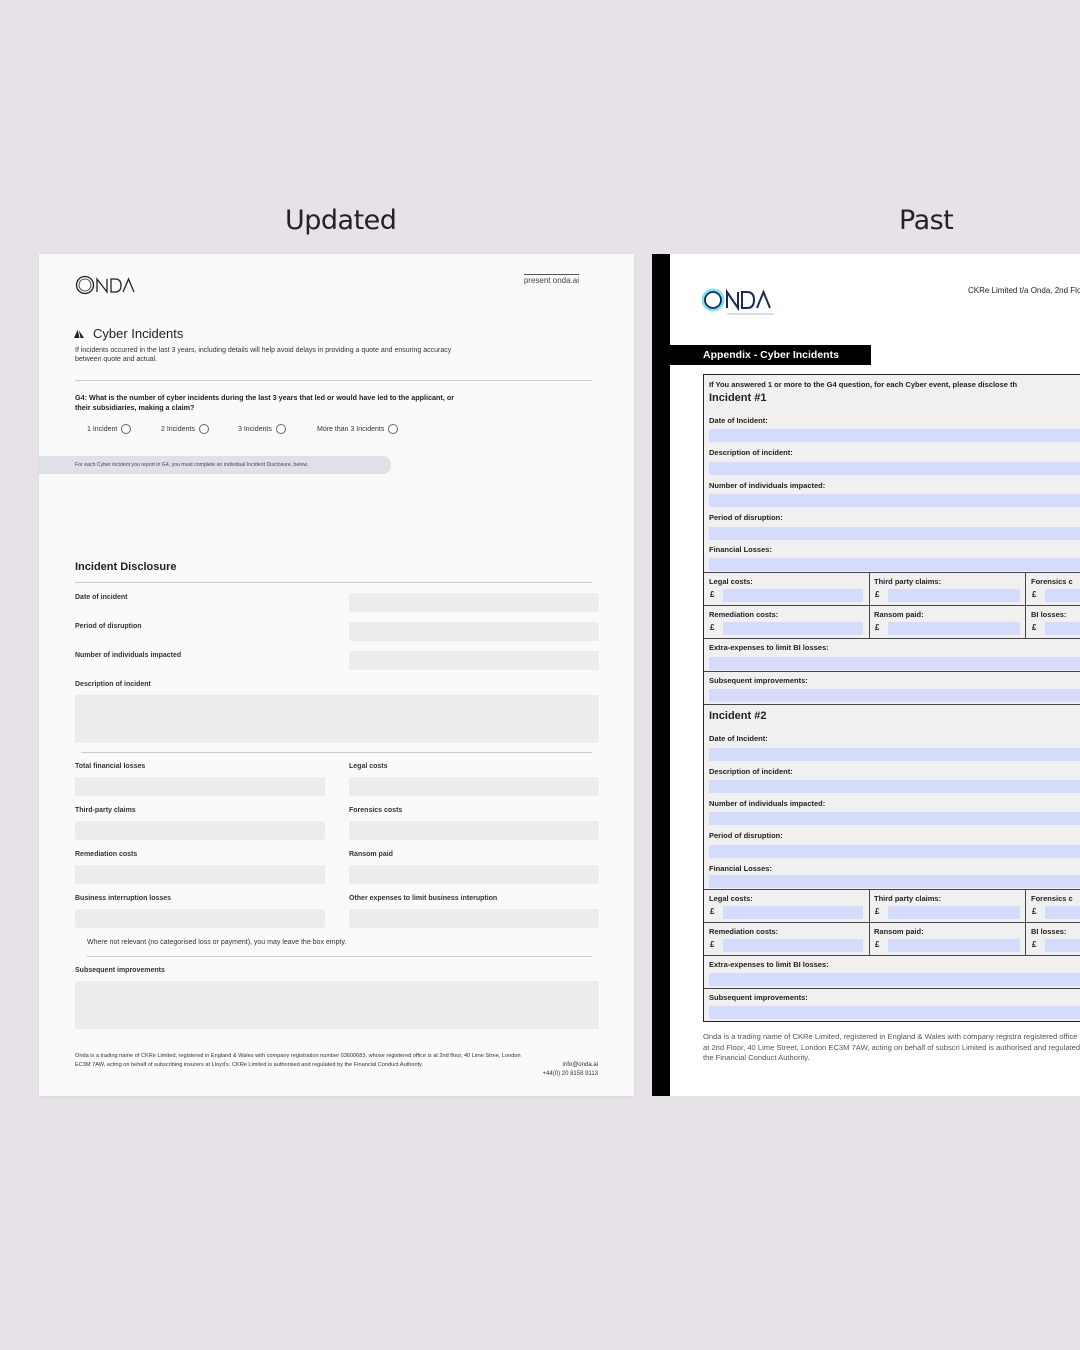 The height and width of the screenshot is (1350, 1080). What do you see at coordinates (339, 956) in the screenshot?
I see `divider` at bounding box center [339, 956].